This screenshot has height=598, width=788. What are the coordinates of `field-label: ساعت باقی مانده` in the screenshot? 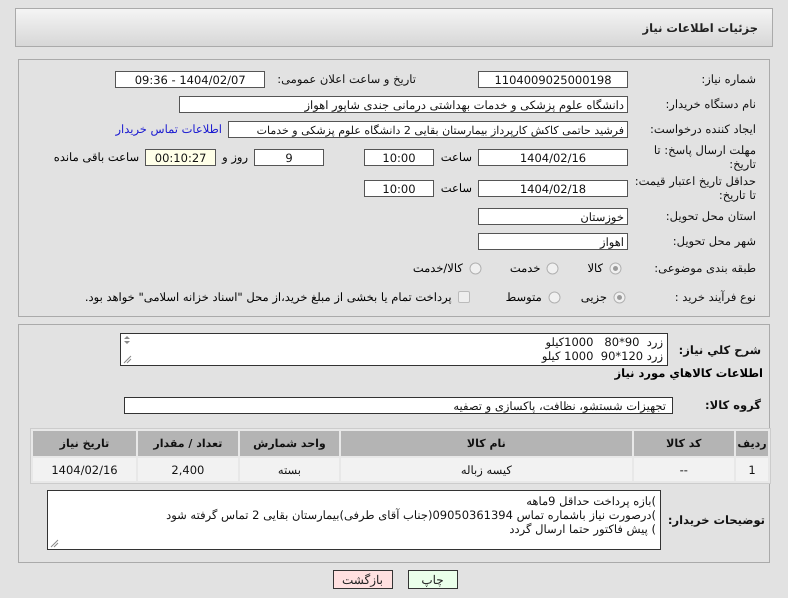 It's located at (97, 157).